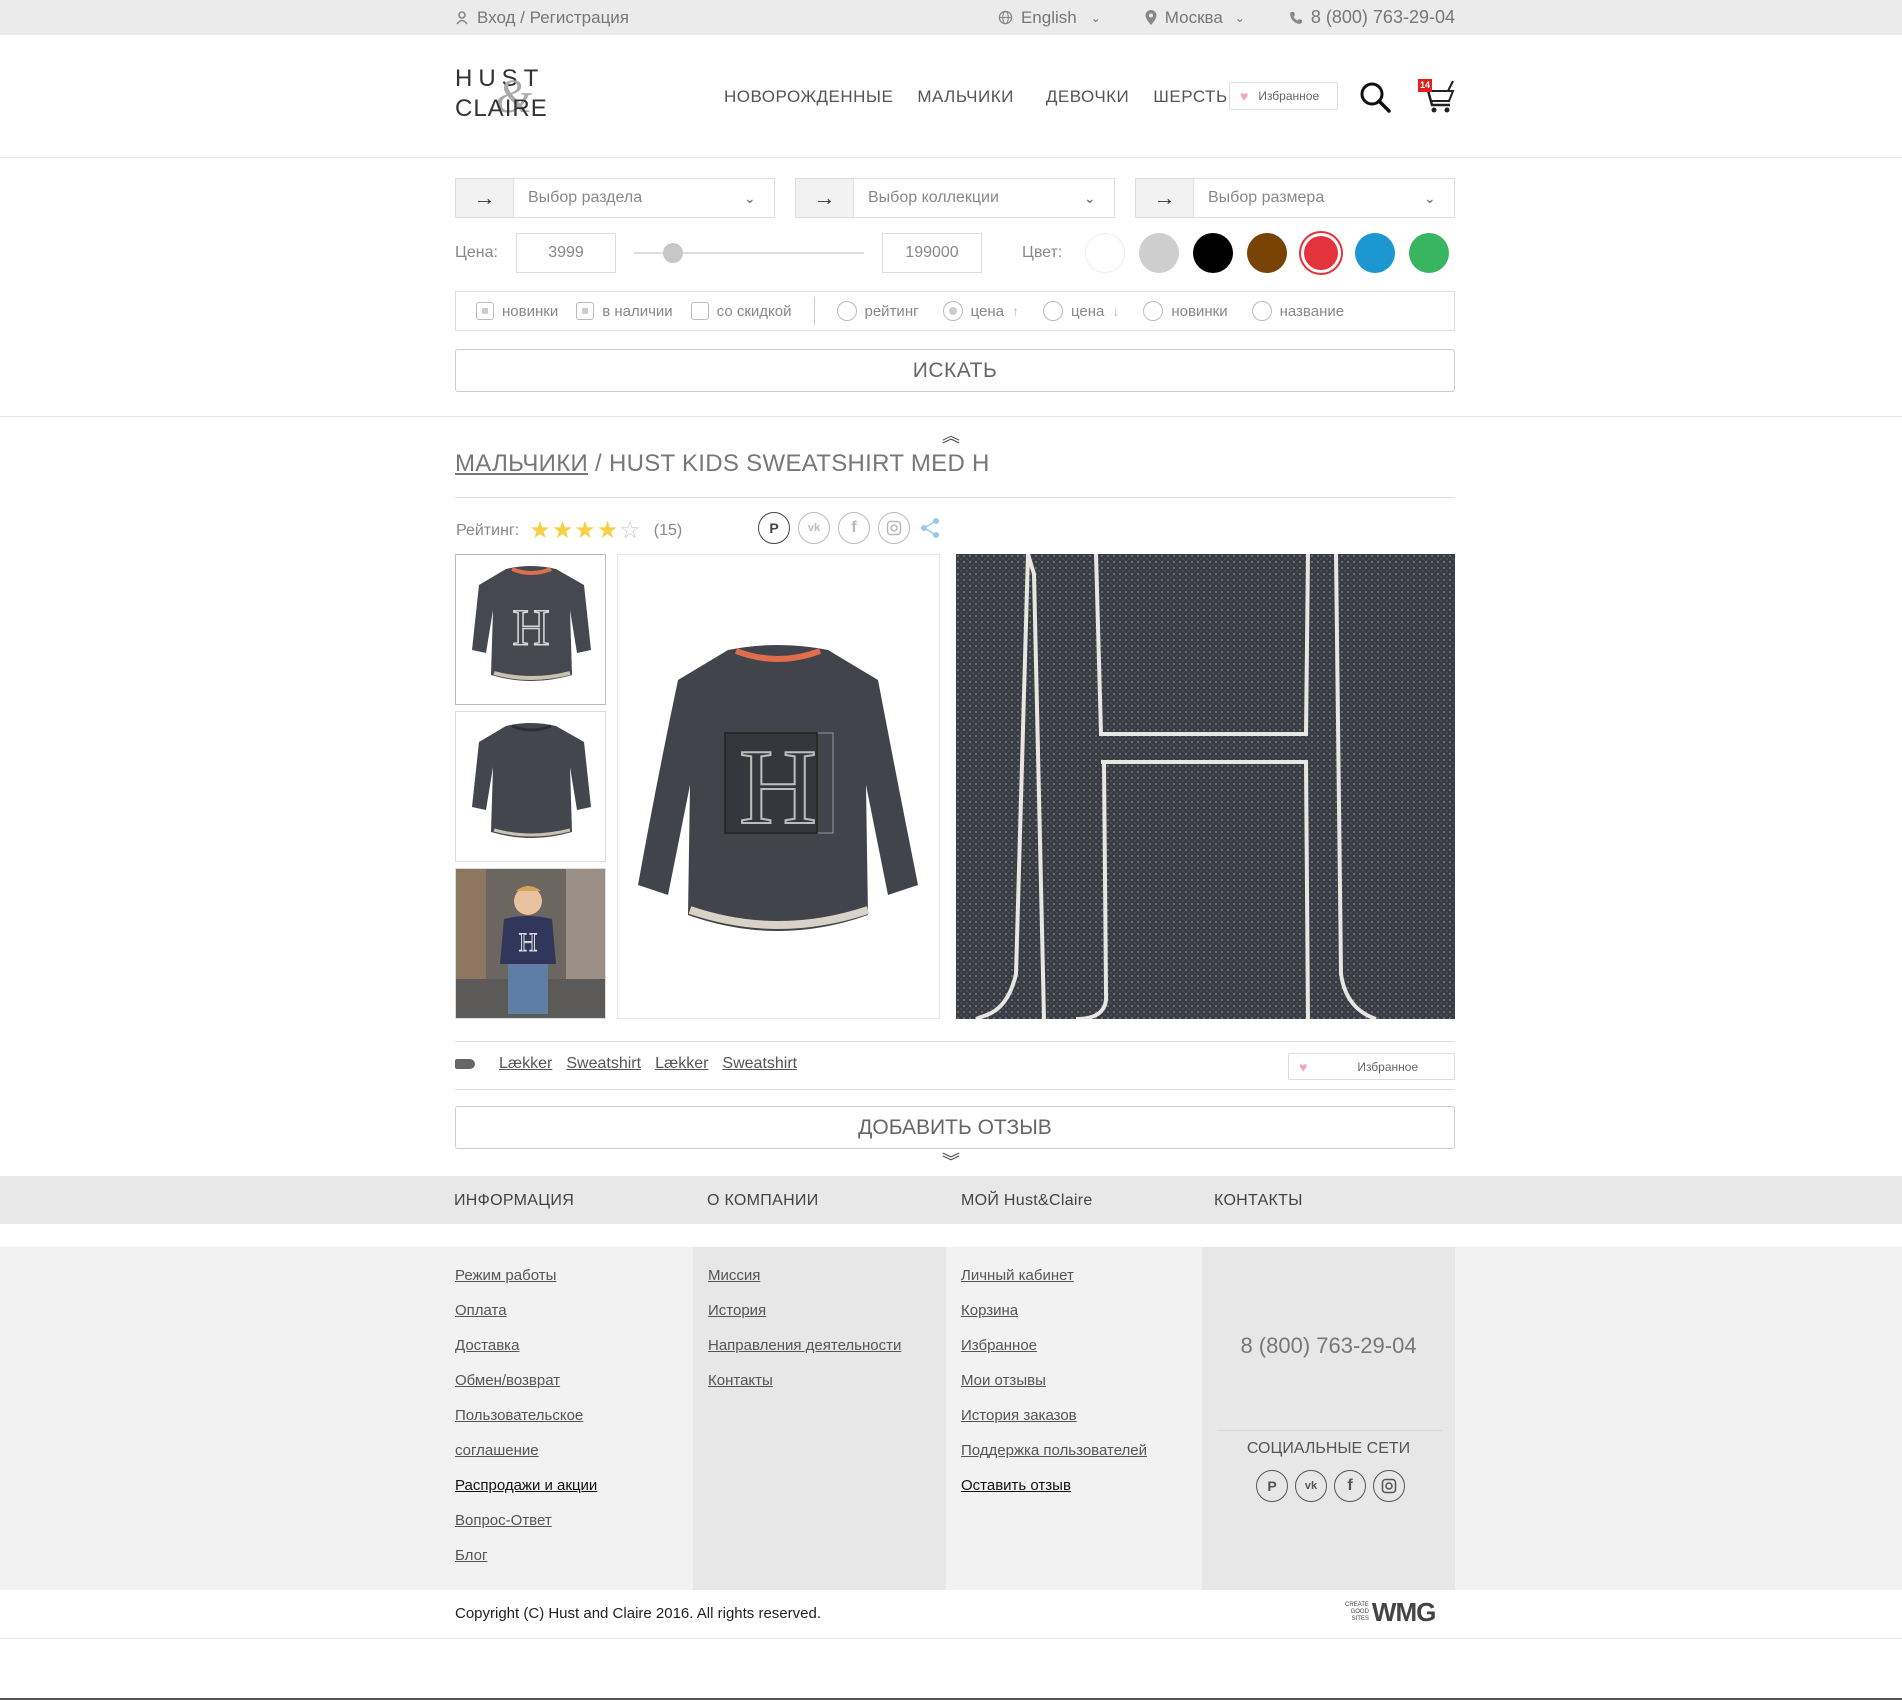 The height and width of the screenshot is (1700, 1902). I want to click on filter-checkbox: со скидкой, so click(741, 311).